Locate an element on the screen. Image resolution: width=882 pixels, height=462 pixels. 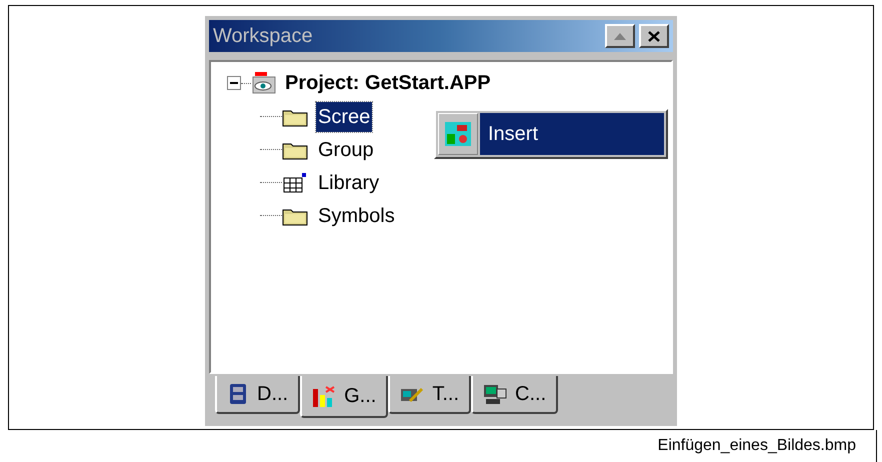
file-caption: Einfügen_eines_Bildes.bmp is located at coordinates (757, 446).